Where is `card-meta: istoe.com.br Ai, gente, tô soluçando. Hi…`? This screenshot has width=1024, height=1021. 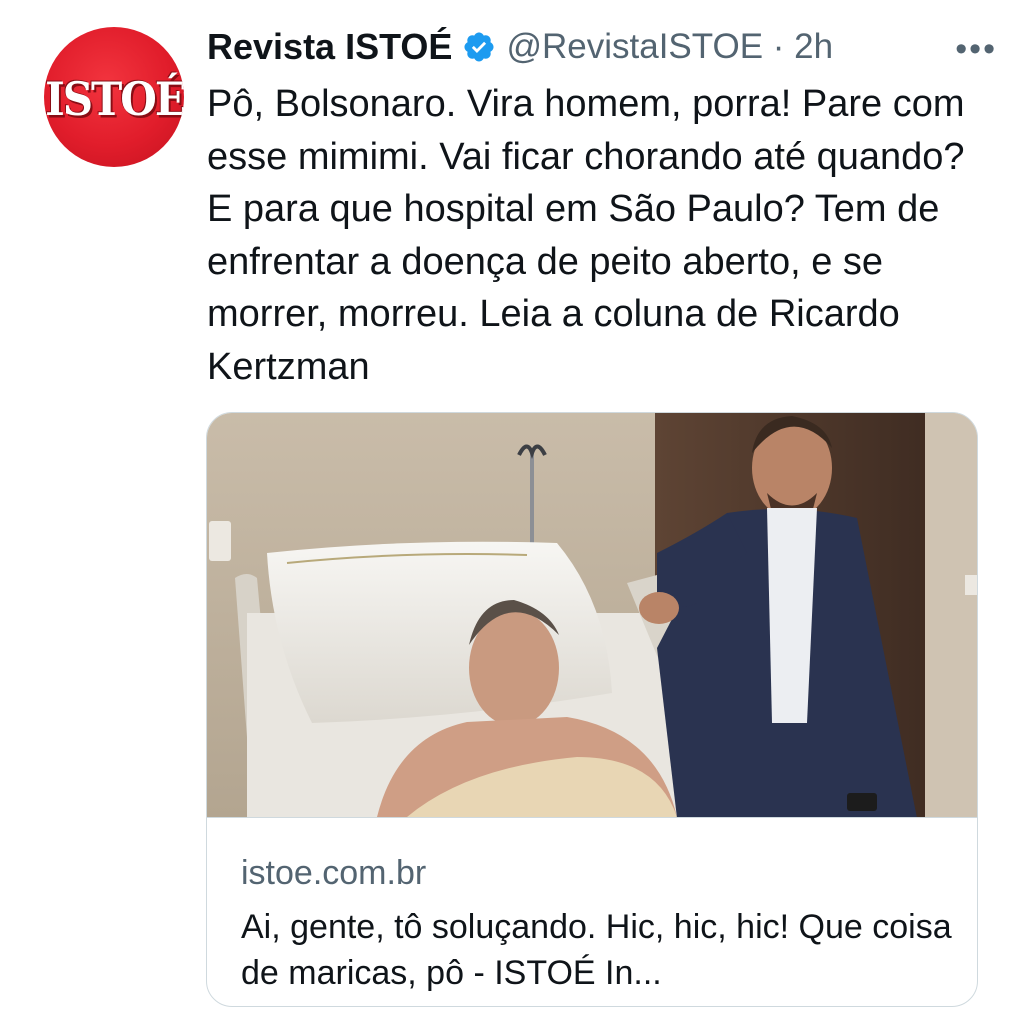
card-meta: istoe.com.br Ai, gente, tô soluçando. Hi… is located at coordinates (592, 911).